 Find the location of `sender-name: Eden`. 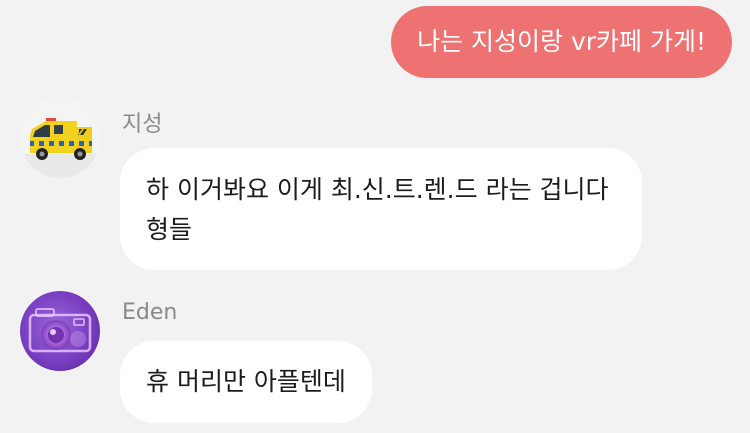

sender-name: Eden is located at coordinates (150, 312).